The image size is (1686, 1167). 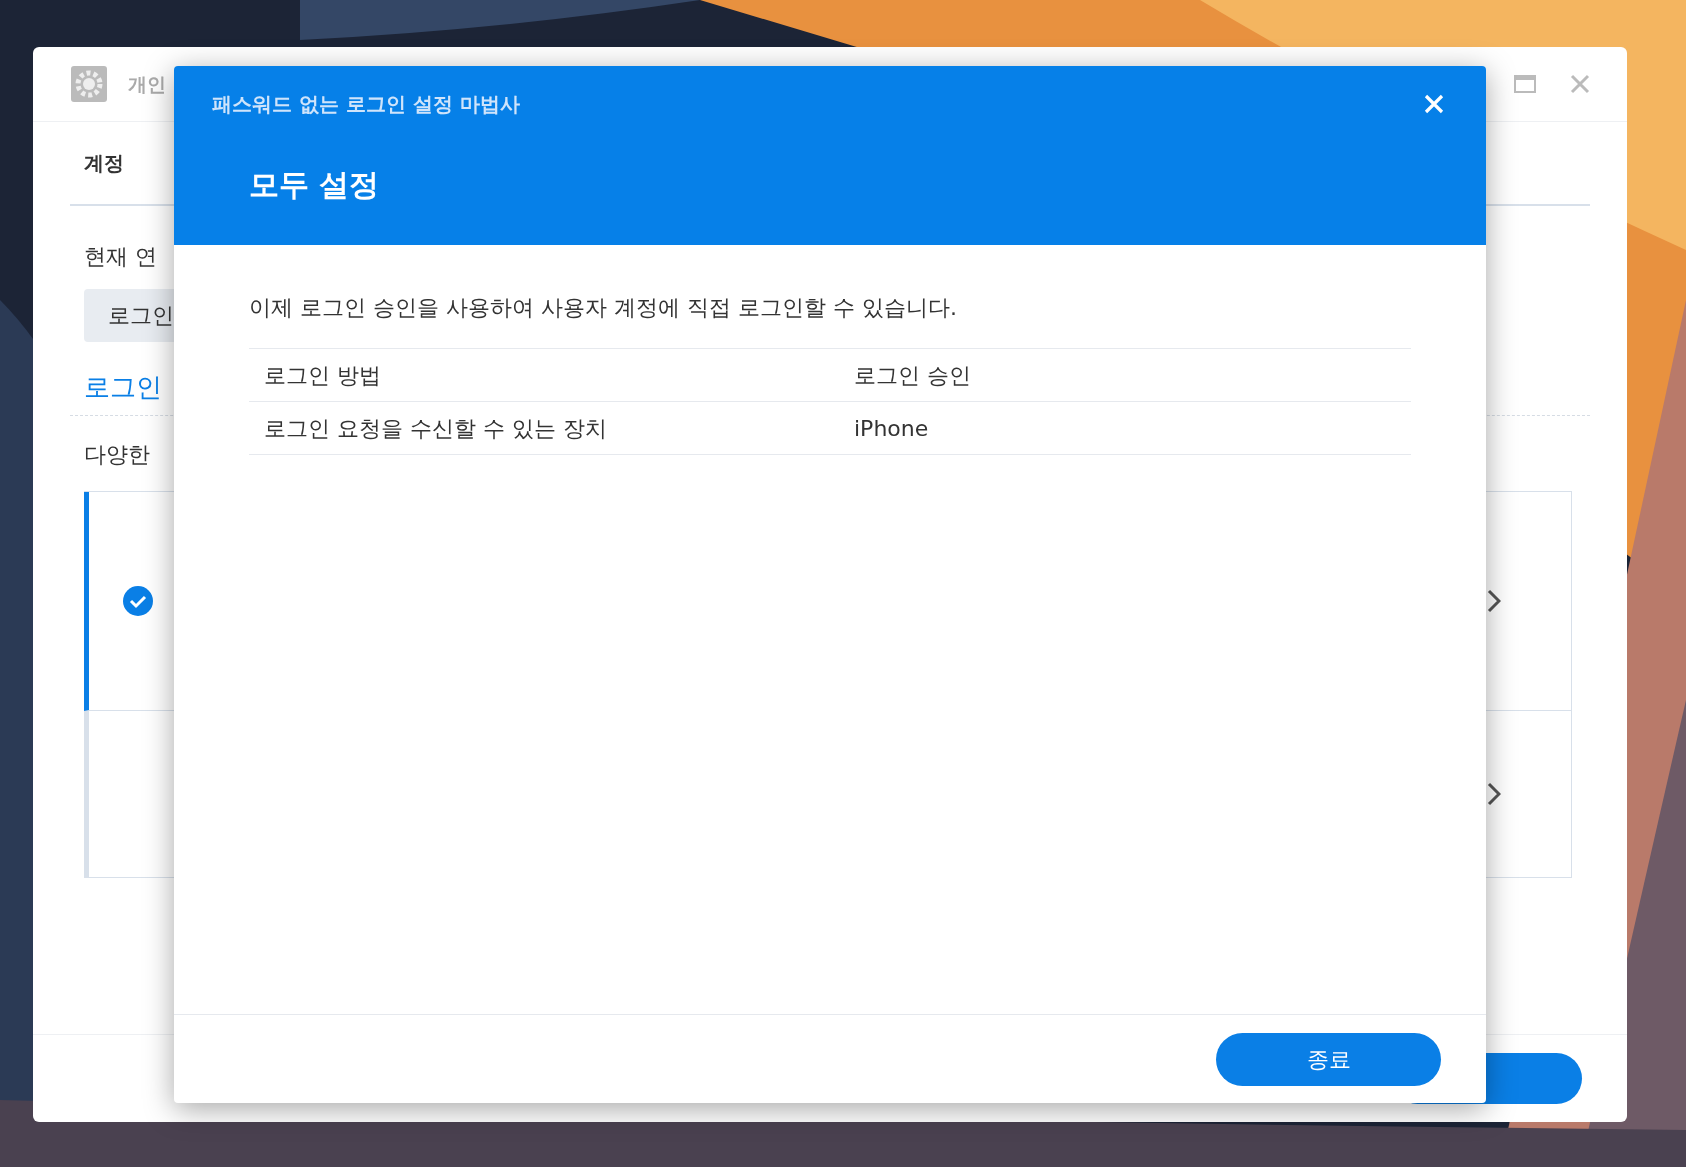 I want to click on check-icon, so click(x=138, y=601).